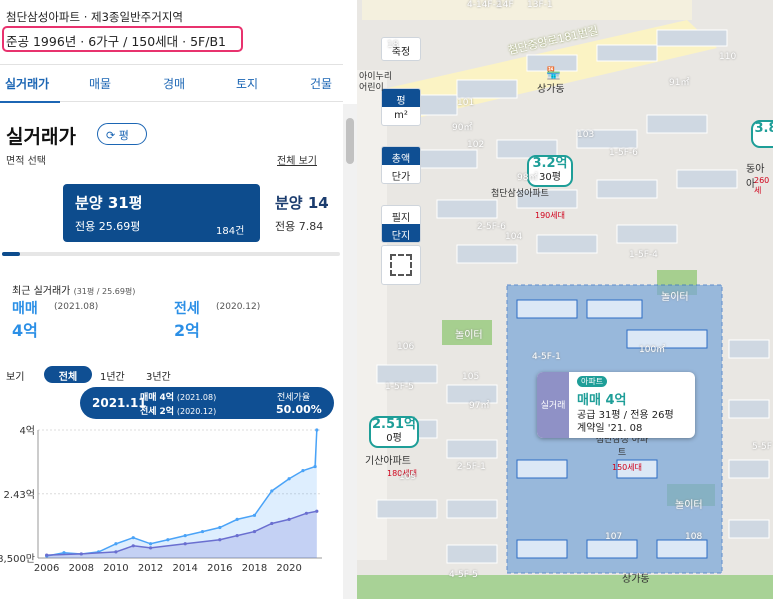  What do you see at coordinates (25, 309) in the screenshot?
I see `recent-sale-label: 매매` at bounding box center [25, 309].